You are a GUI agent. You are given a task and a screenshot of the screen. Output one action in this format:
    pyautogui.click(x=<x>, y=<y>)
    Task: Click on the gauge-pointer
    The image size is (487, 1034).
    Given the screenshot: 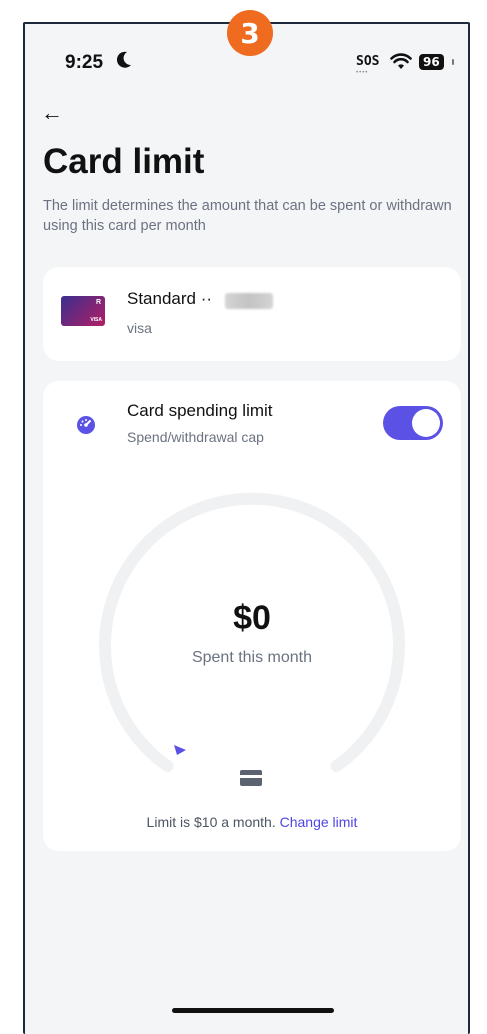 What is the action you would take?
    pyautogui.click(x=180, y=750)
    